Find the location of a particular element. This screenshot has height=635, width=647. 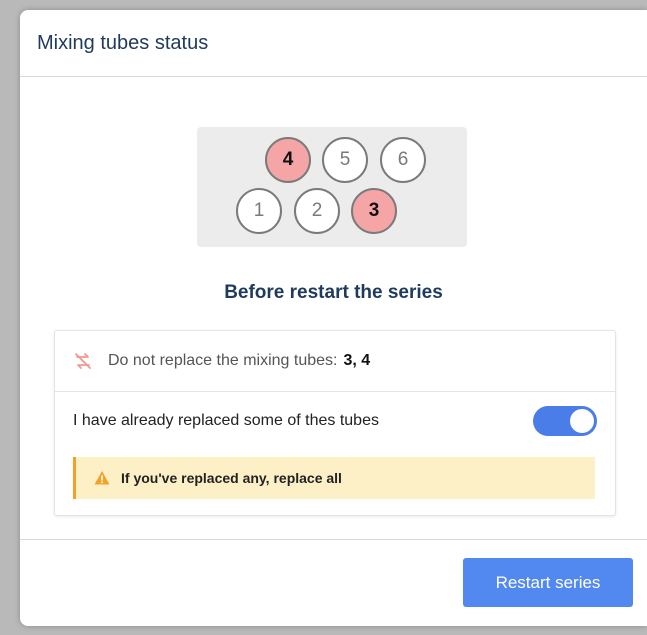

notice-text: Do not replace the mixing tubes: is located at coordinates (223, 360).